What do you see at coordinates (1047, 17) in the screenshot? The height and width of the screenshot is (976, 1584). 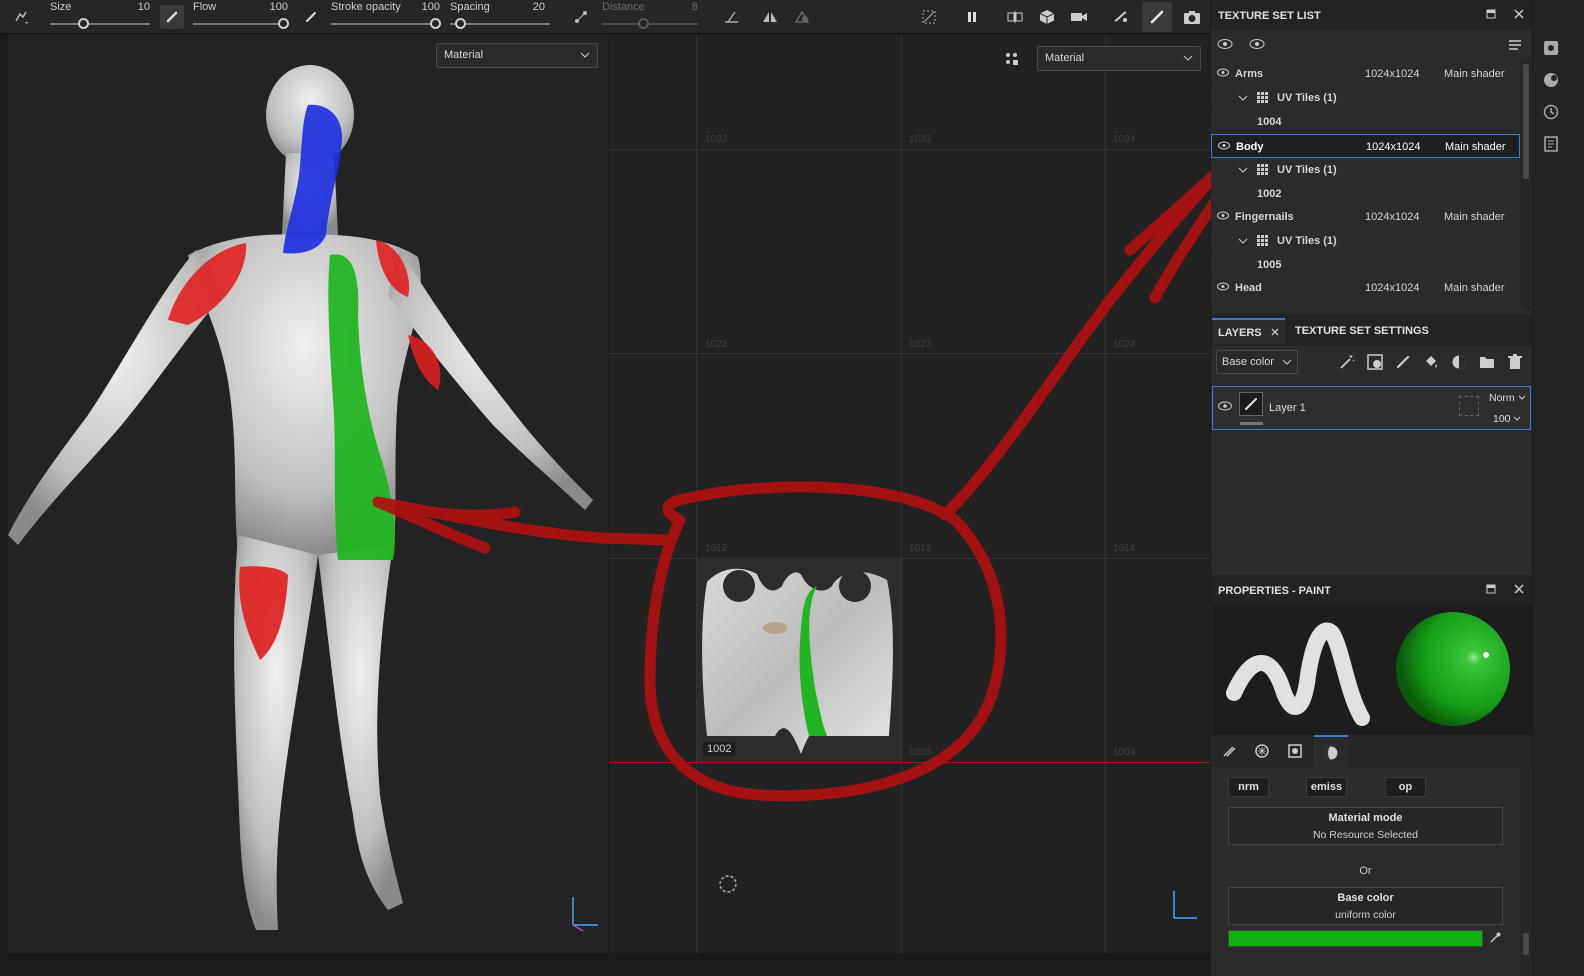 I see `cube-view-icon` at bounding box center [1047, 17].